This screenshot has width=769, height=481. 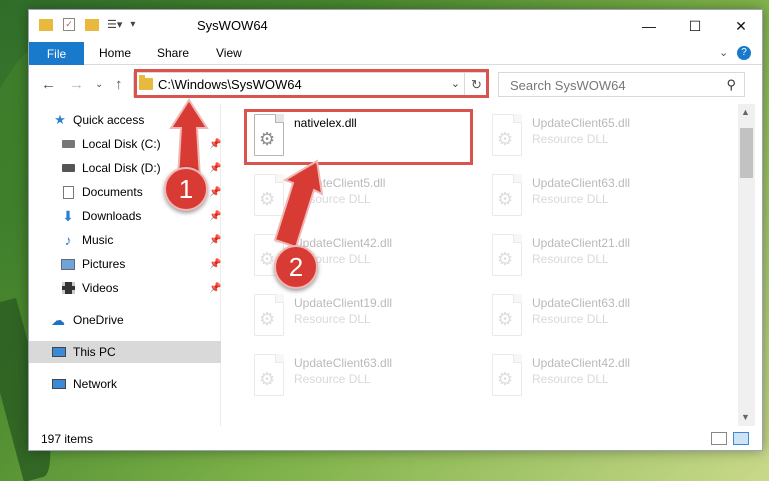 I want to click on computer-icon, so click(x=59, y=352).